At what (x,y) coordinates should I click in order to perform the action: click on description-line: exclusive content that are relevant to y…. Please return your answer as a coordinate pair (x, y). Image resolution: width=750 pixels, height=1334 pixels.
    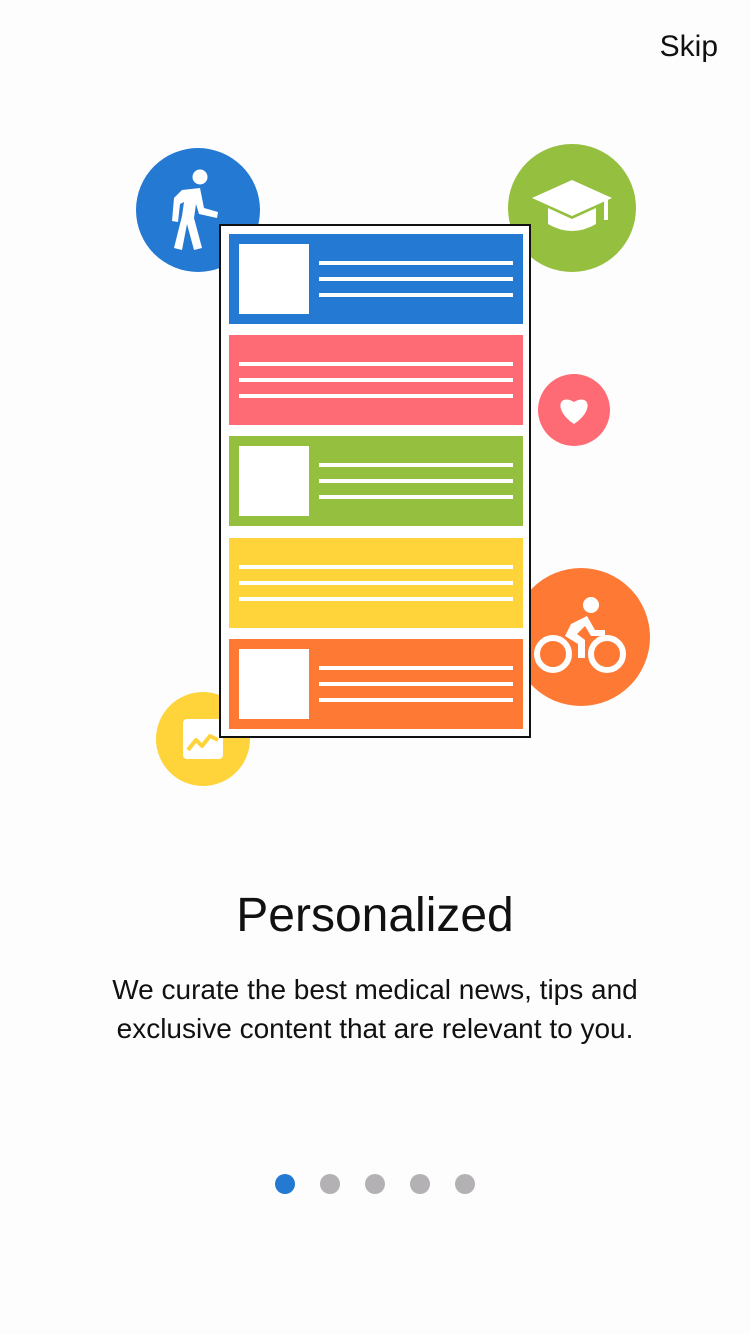
    Looking at the image, I should click on (375, 1028).